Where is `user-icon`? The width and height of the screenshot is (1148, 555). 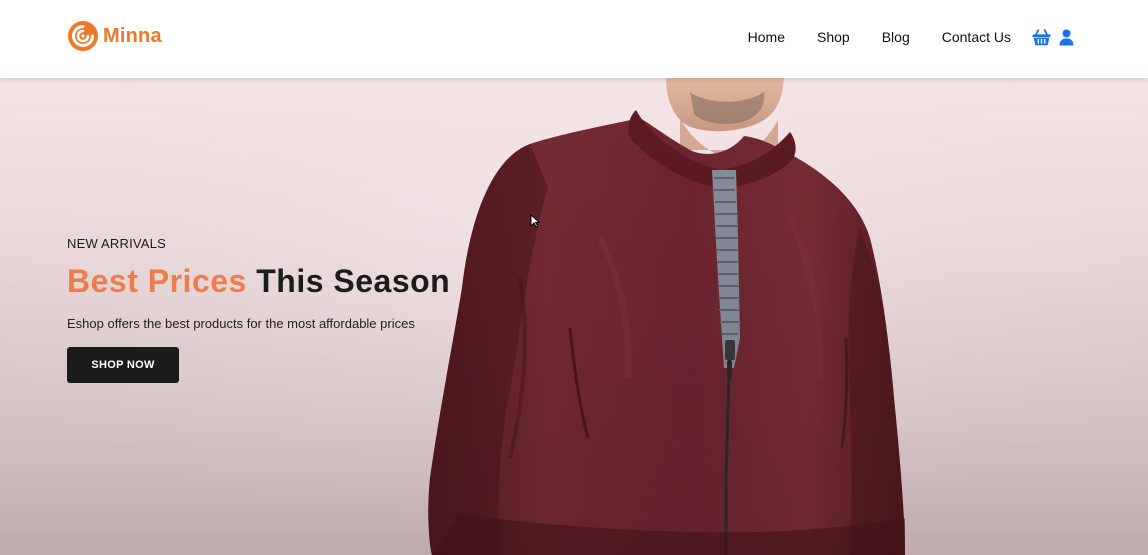 user-icon is located at coordinates (1066, 36).